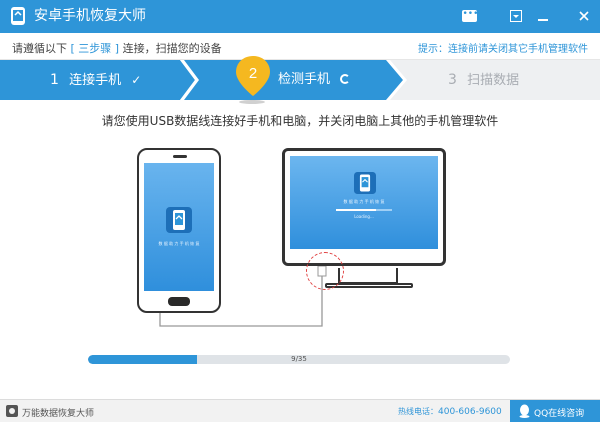 The image size is (600, 422). What do you see at coordinates (252, 102) in the screenshot?
I see `badge-shadow` at bounding box center [252, 102].